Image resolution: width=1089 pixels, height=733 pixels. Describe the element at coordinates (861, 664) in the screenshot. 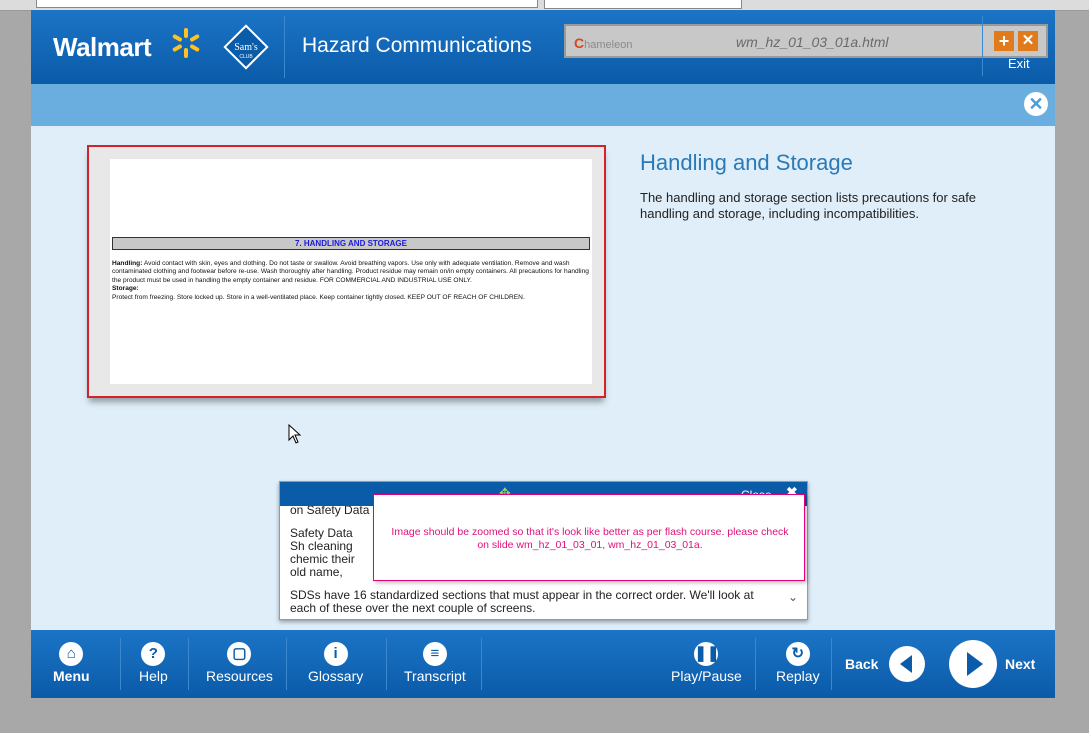

I see `back-label: Back` at that location.